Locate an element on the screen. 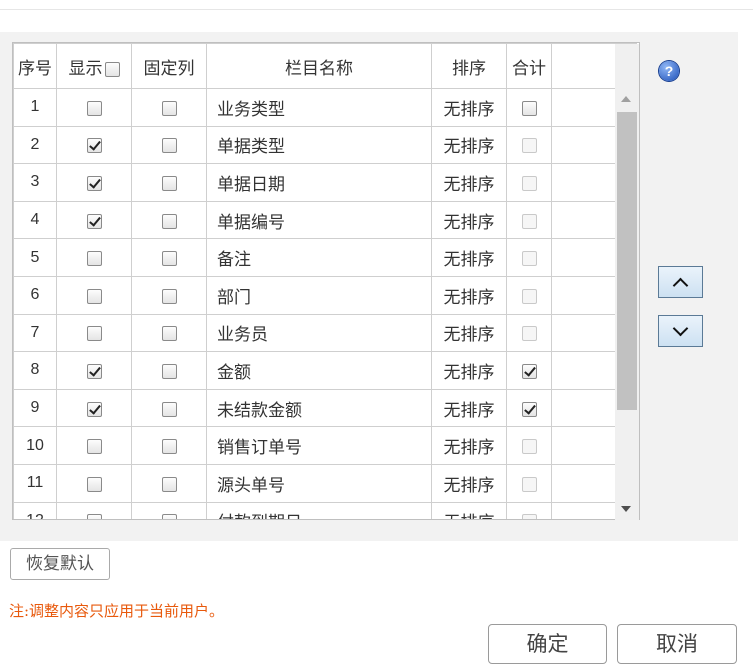  row-column-name: 销售订单号 is located at coordinates (319, 445).